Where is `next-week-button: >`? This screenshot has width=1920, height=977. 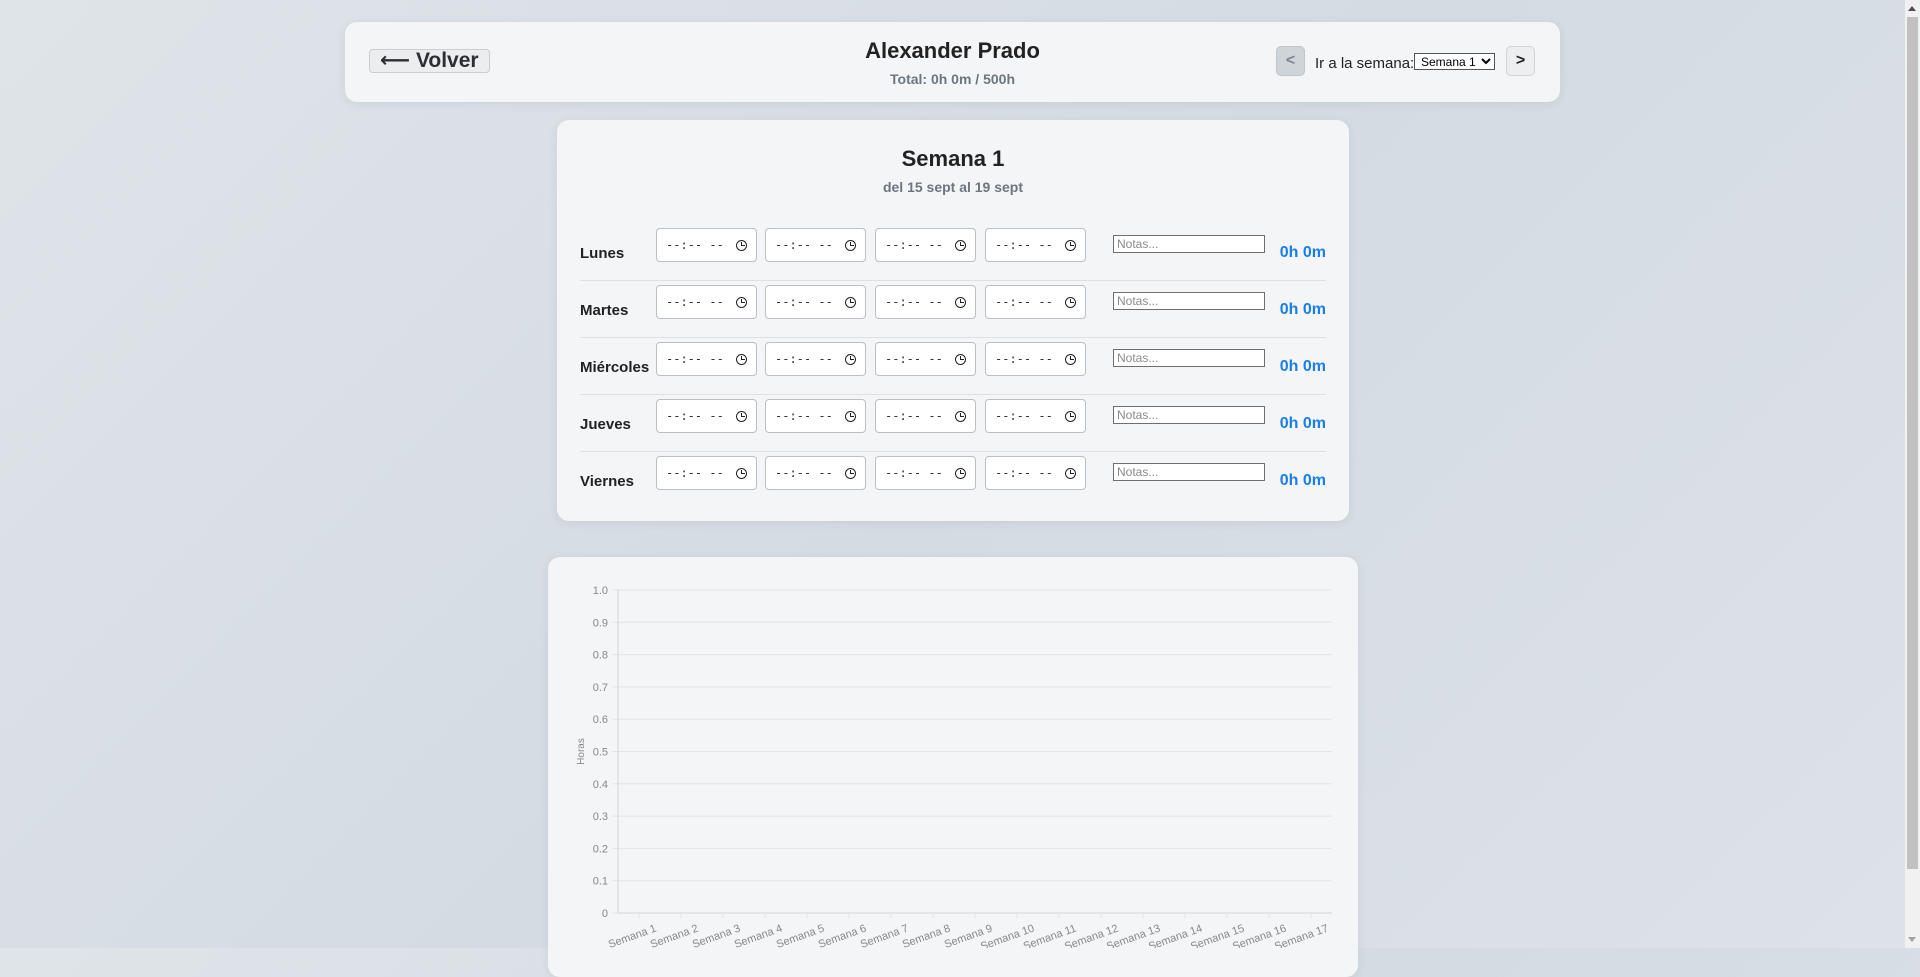
next-week-button: > is located at coordinates (1520, 61).